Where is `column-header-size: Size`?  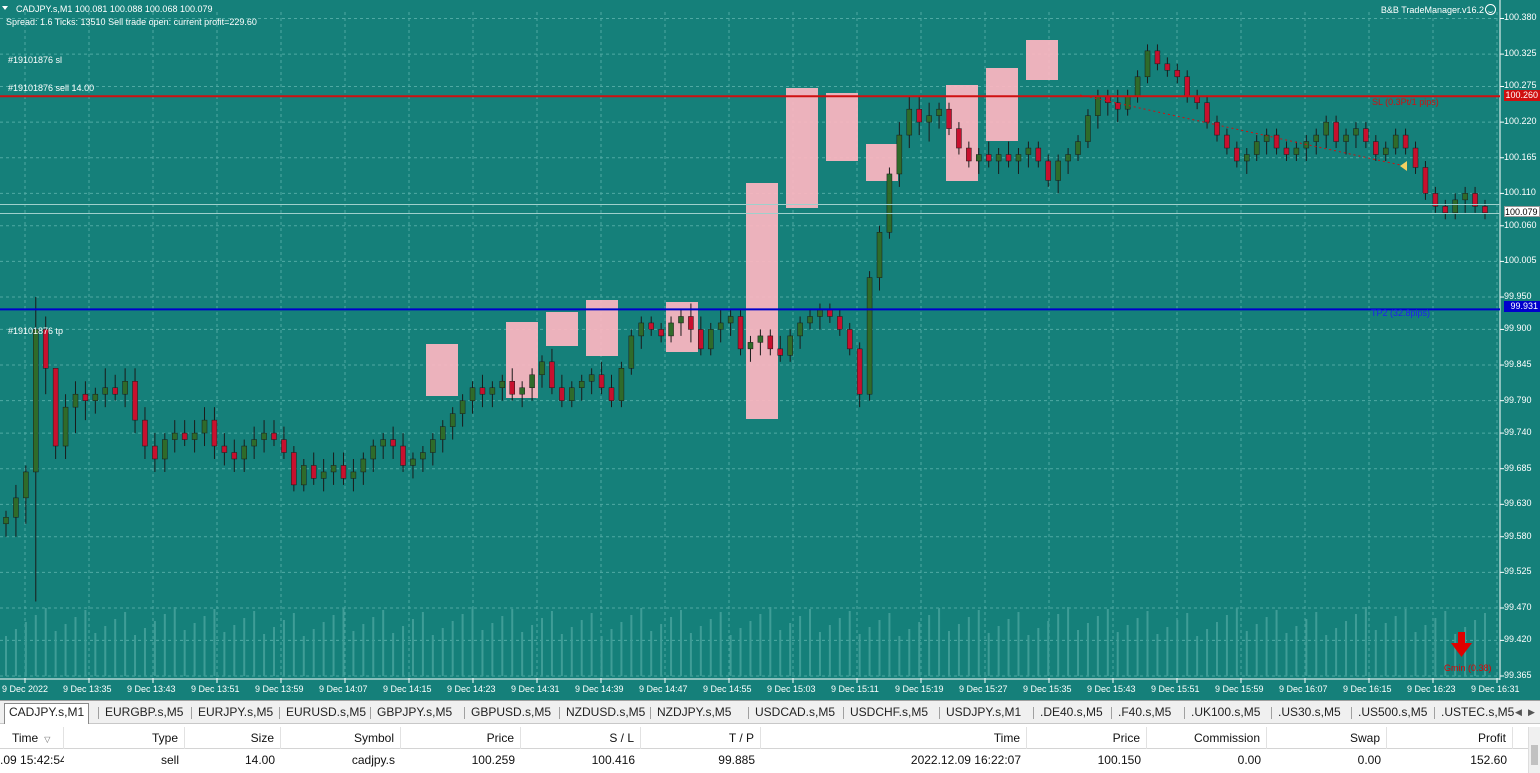
column-header-size: Size is located at coordinates (233, 738).